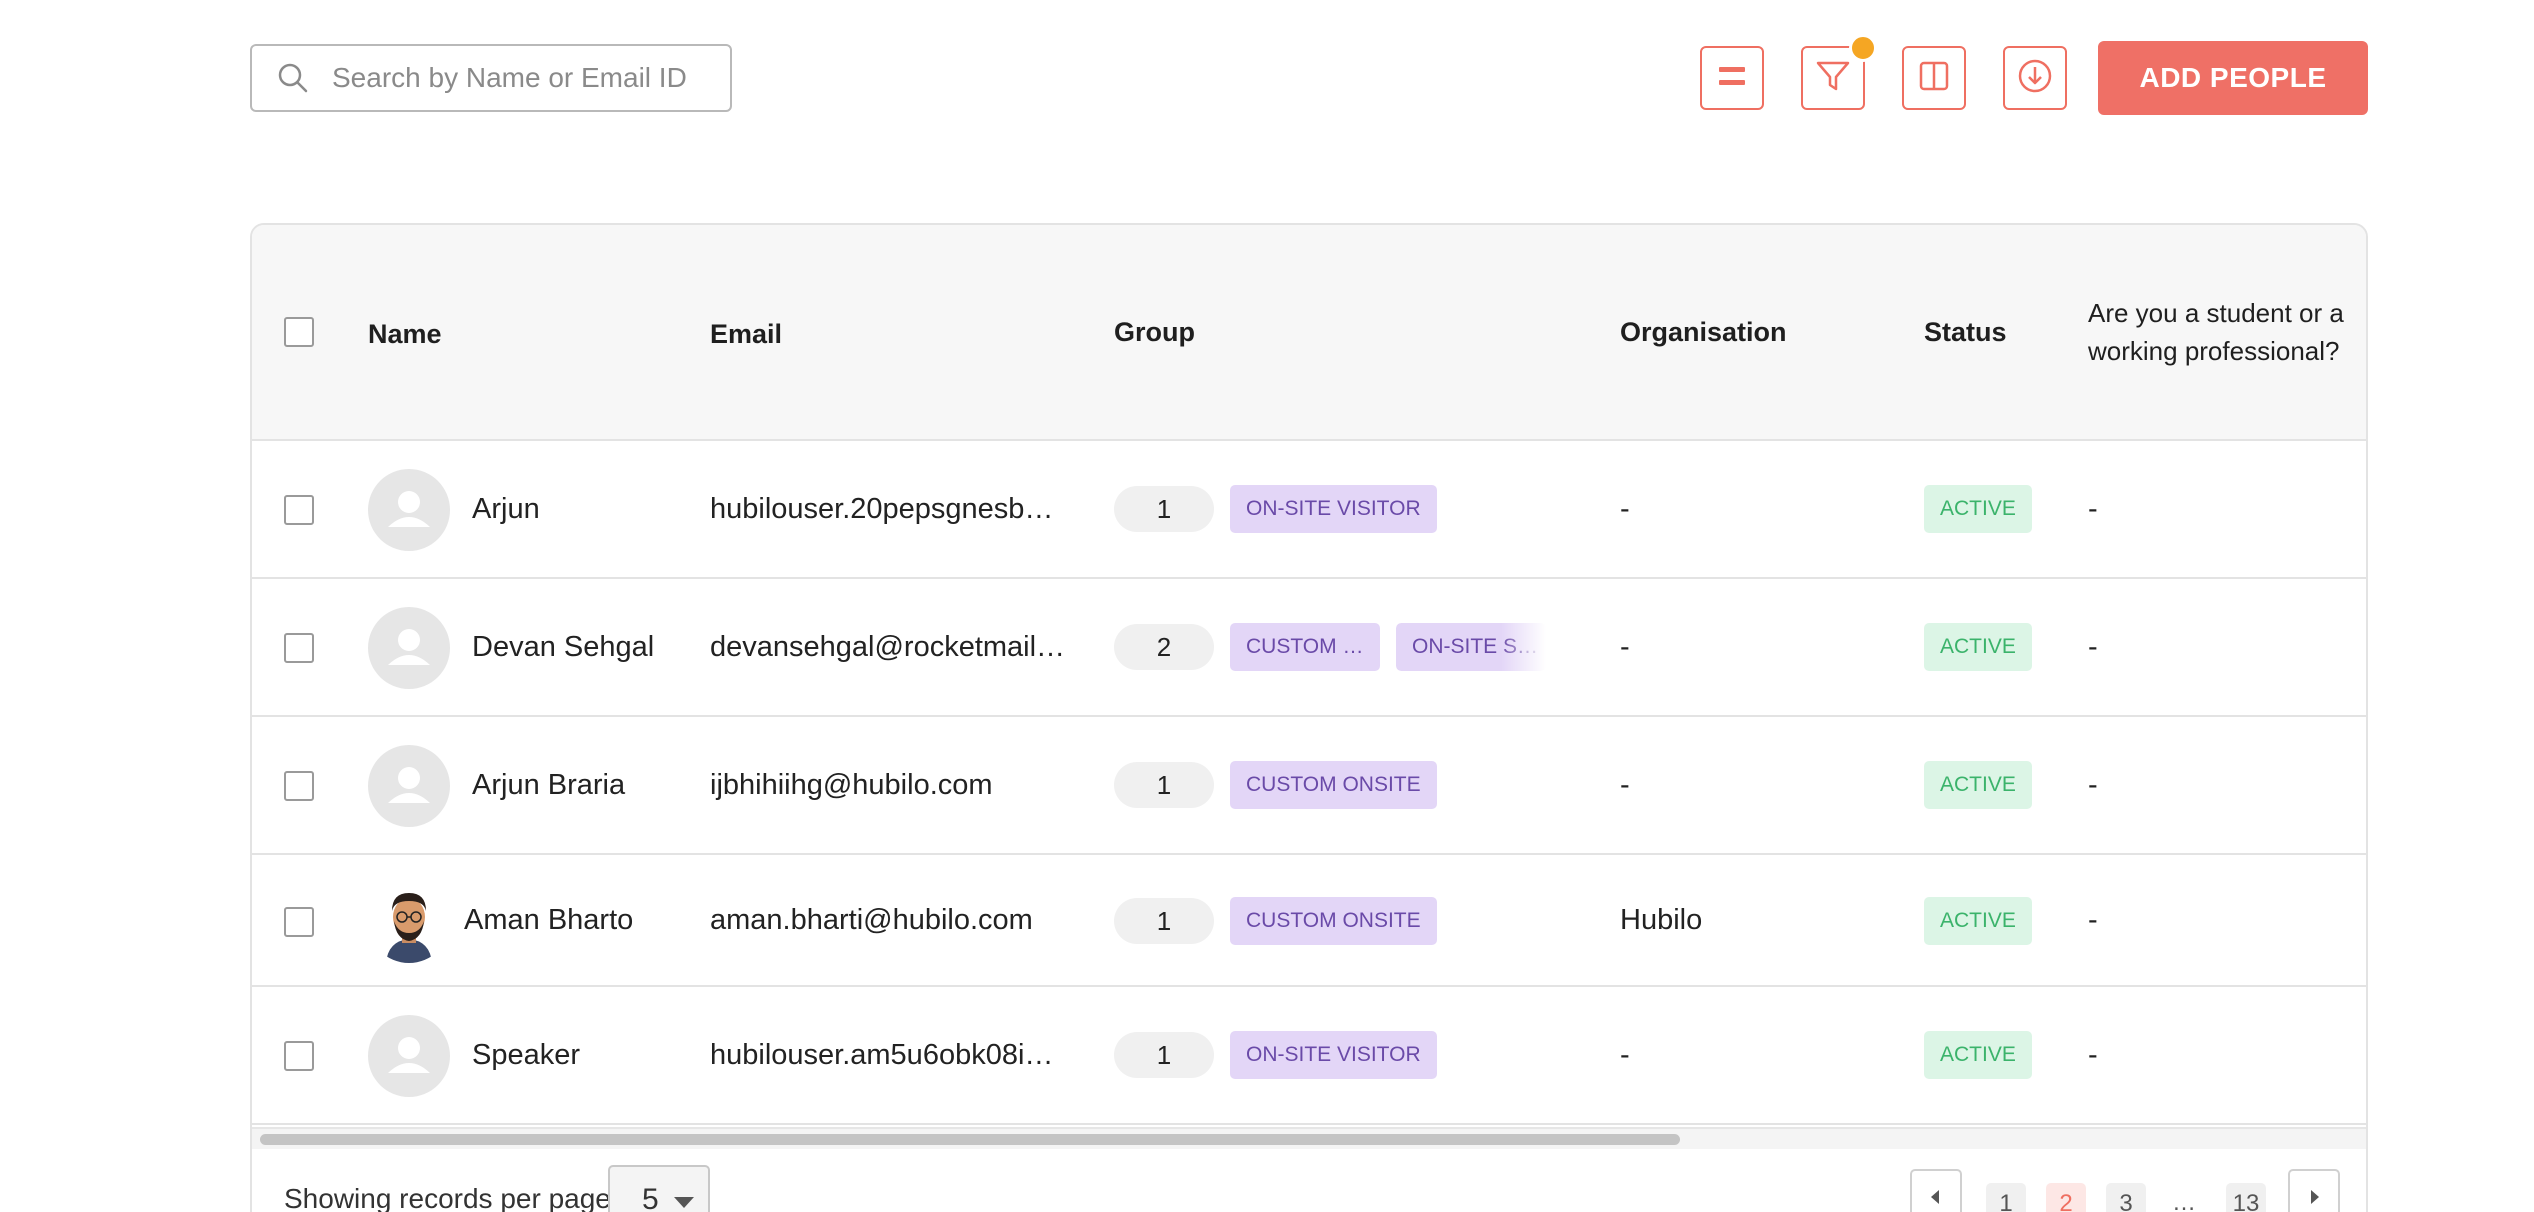  What do you see at coordinates (2066, 1197) in the screenshot?
I see `page-2: 2` at bounding box center [2066, 1197].